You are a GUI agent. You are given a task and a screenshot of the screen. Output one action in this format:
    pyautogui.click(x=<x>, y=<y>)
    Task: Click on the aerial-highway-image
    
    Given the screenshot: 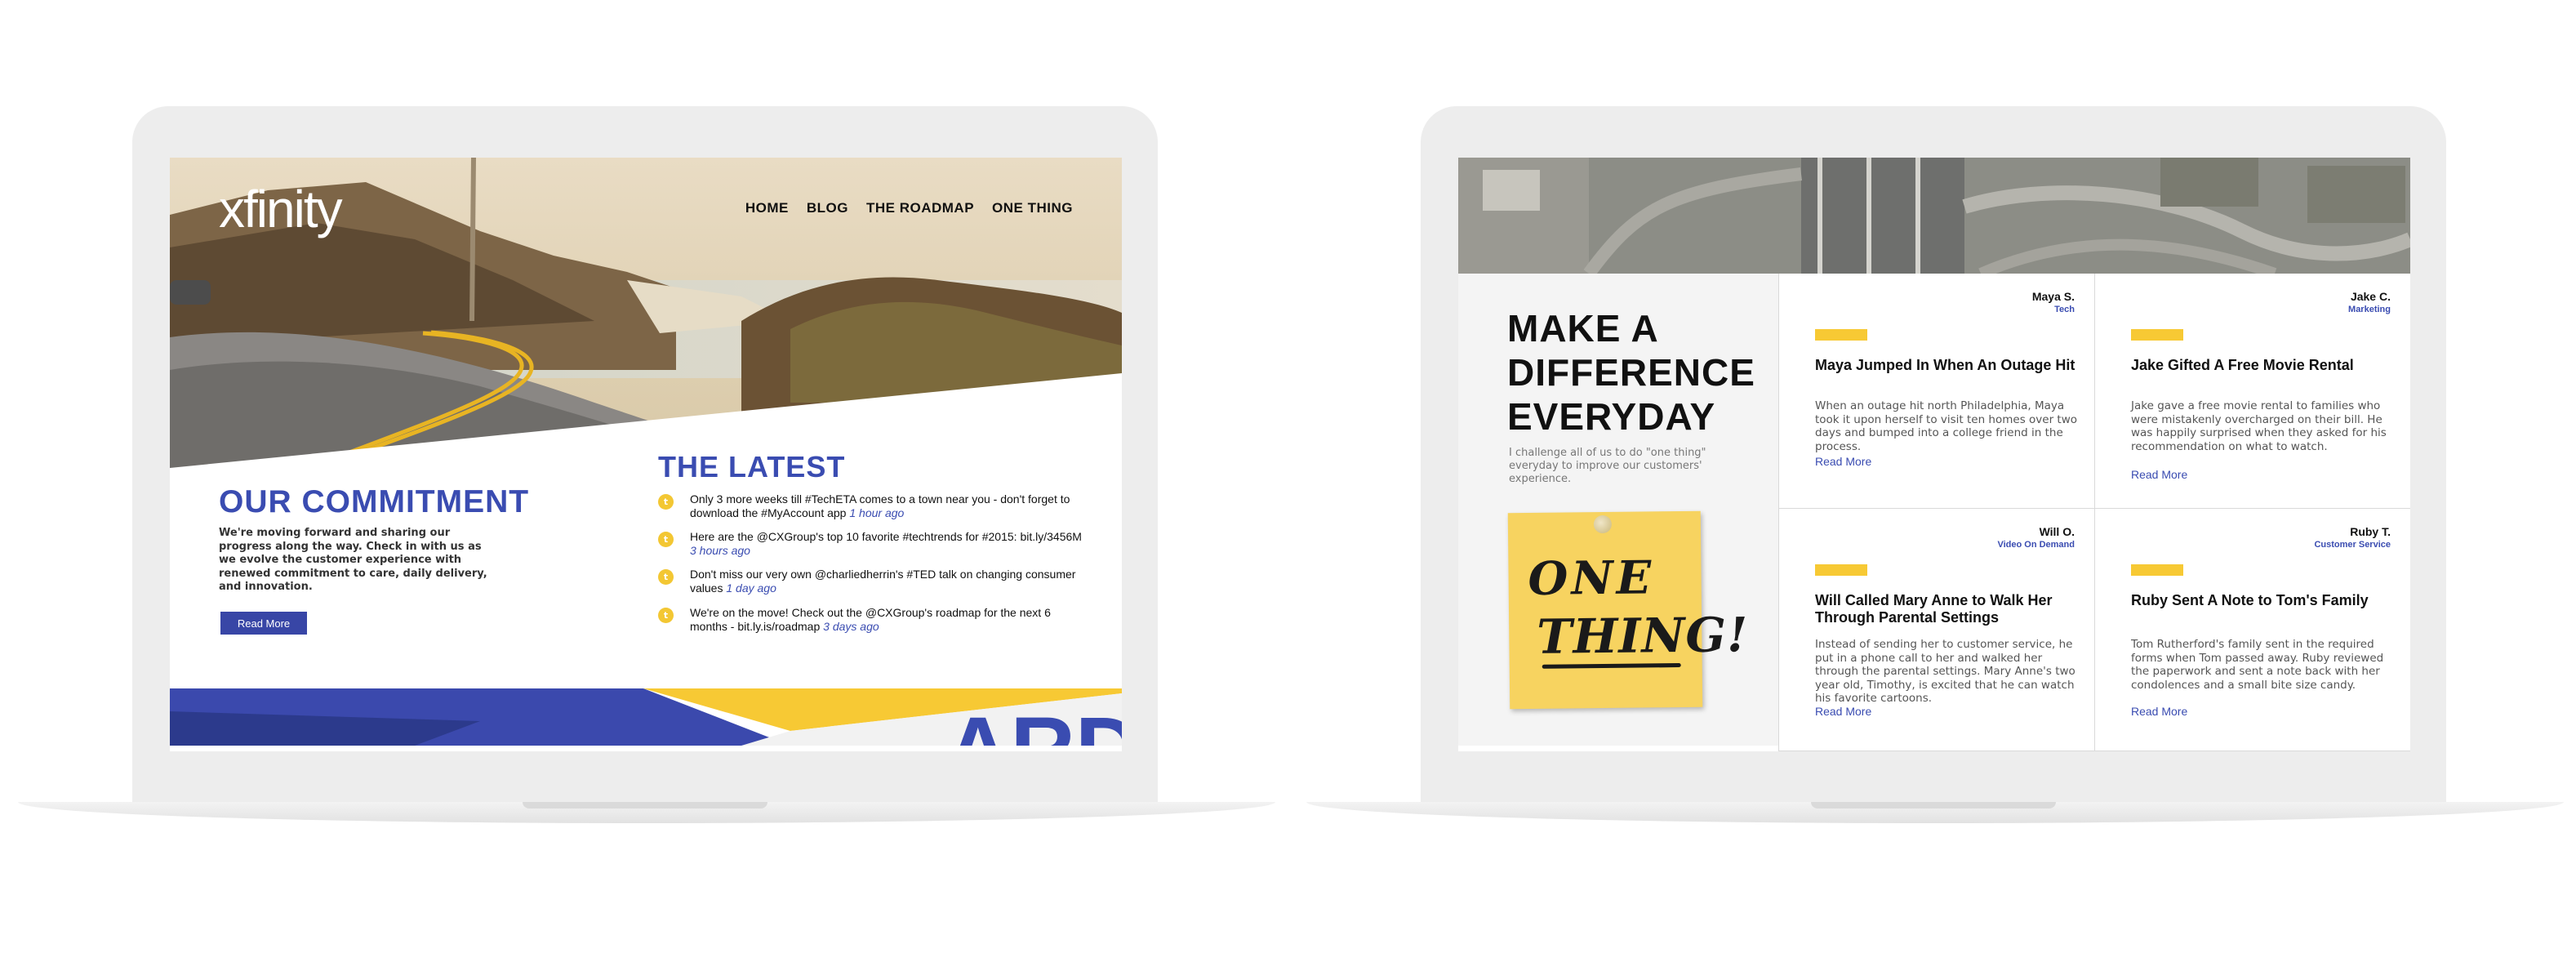 What is the action you would take?
    pyautogui.click(x=1934, y=216)
    